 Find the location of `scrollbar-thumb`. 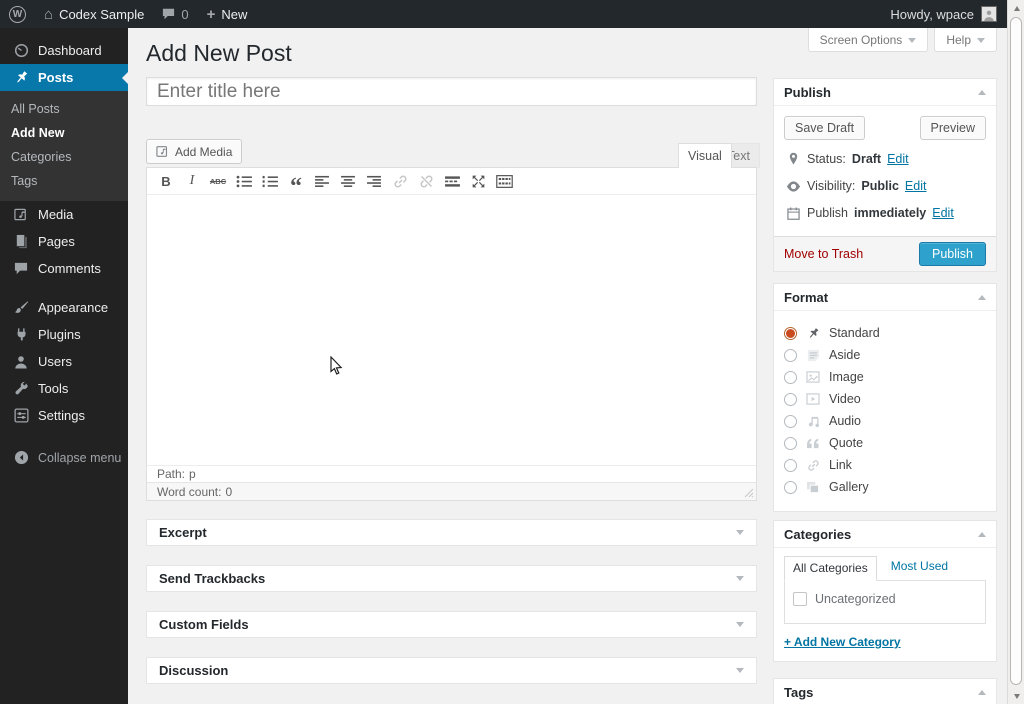

scrollbar-thumb is located at coordinates (1016, 351).